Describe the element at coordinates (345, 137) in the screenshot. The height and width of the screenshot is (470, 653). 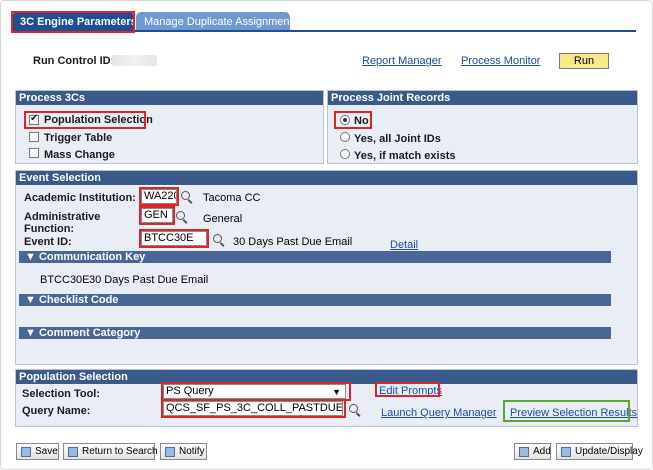
I see `joint-yes-all-radio` at that location.